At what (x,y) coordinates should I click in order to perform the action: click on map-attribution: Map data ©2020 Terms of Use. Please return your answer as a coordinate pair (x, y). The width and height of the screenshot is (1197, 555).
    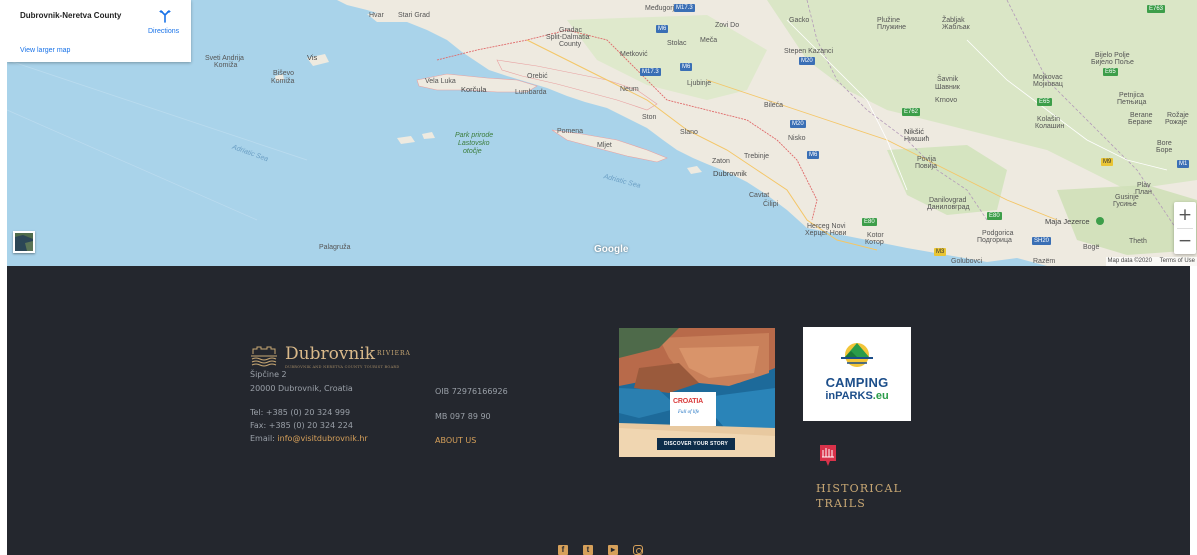
    Looking at the image, I should click on (1151, 261).